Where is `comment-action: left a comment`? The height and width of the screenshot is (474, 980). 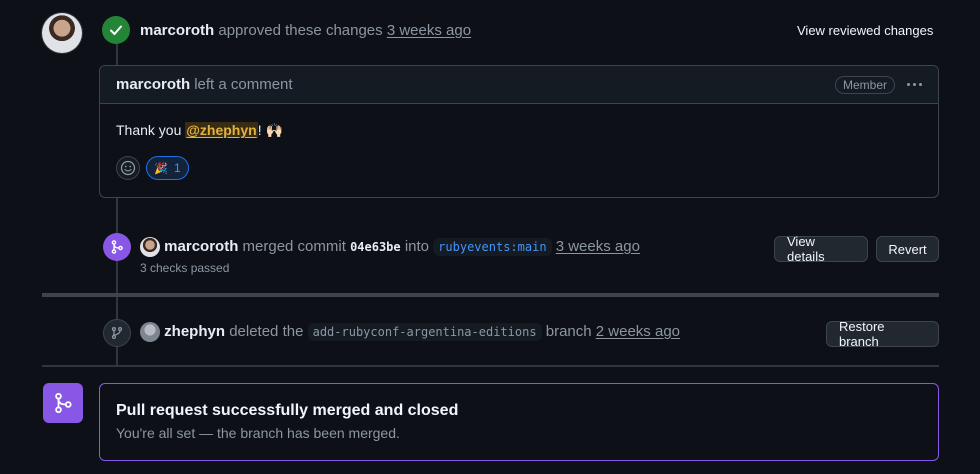
comment-action: left a comment is located at coordinates (243, 84).